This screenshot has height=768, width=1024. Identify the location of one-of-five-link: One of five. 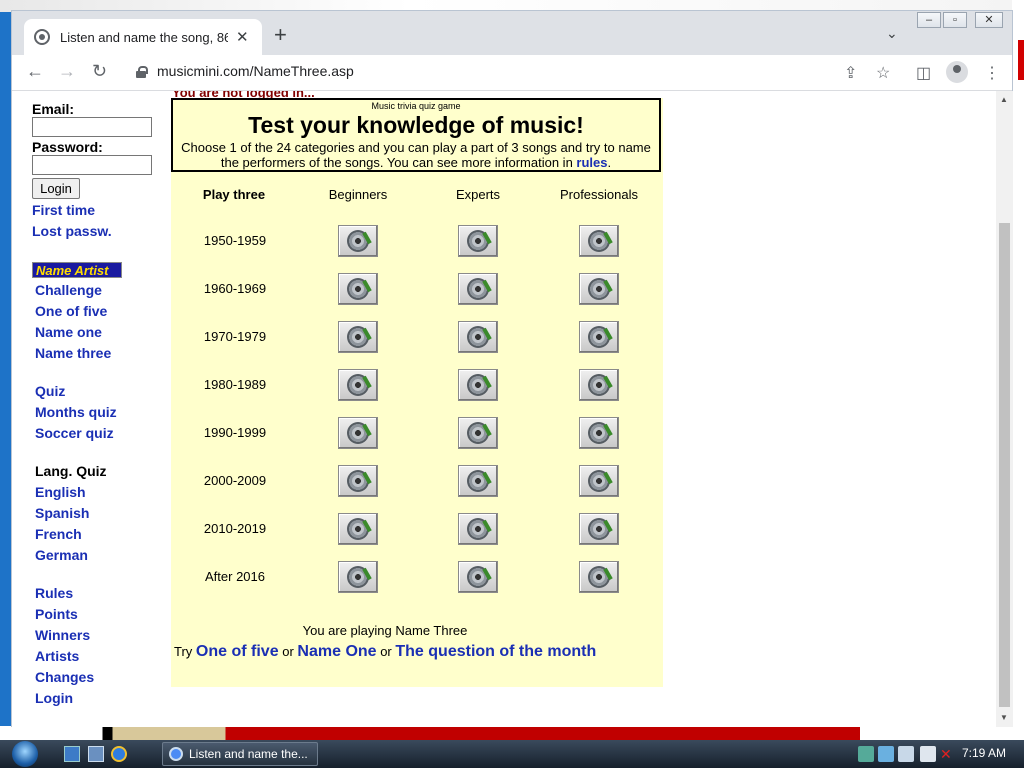
(98, 311).